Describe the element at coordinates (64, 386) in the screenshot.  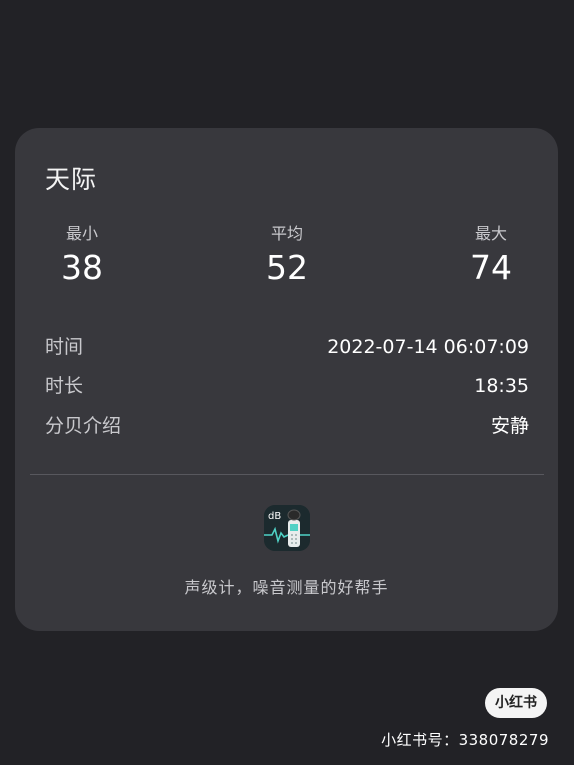
I see `duration-label: 时长` at that location.